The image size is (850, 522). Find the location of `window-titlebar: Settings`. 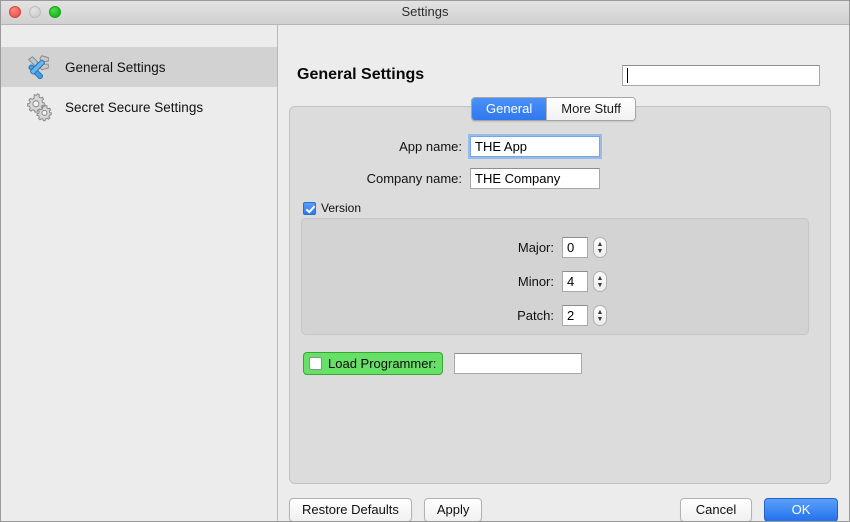

window-titlebar: Settings is located at coordinates (425, 13).